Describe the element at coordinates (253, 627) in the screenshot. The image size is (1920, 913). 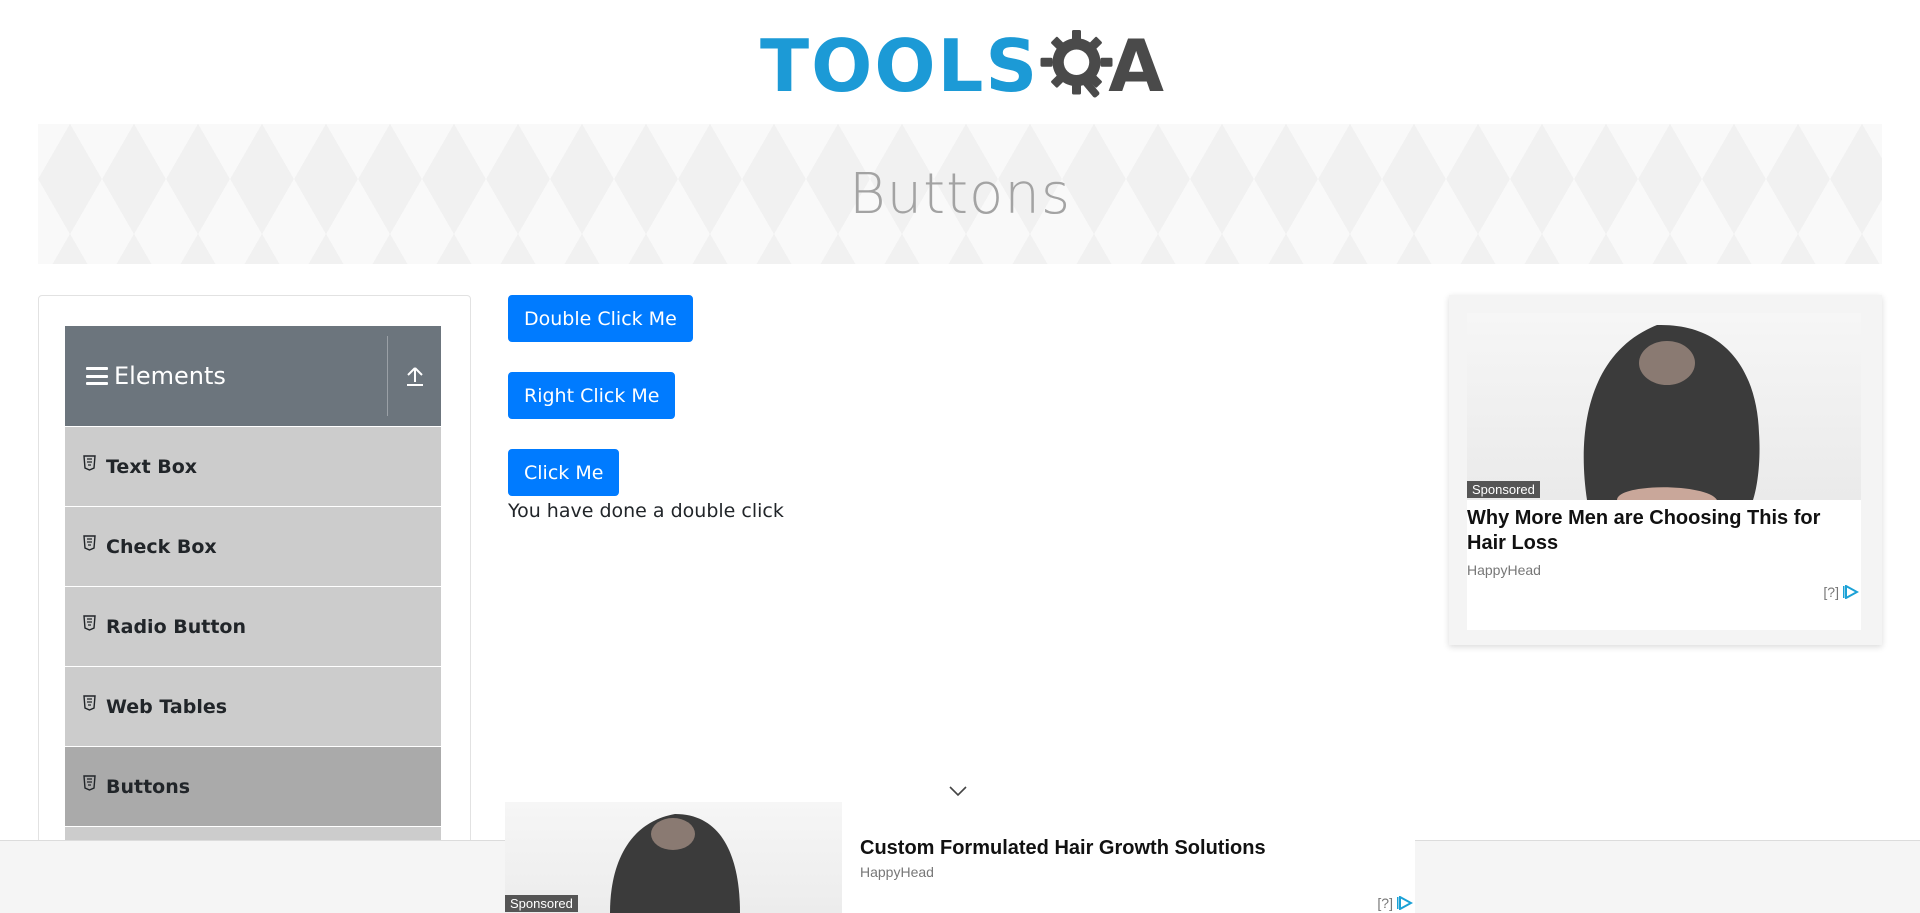
I see `sidebar-item-radio-button: Radio Button` at that location.